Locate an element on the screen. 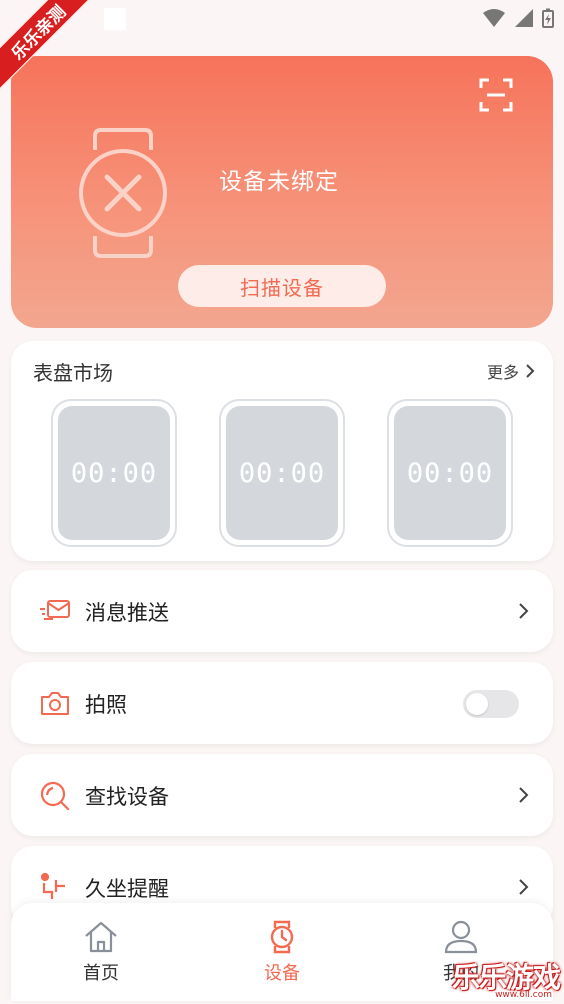  toggle-knob is located at coordinates (477, 704).